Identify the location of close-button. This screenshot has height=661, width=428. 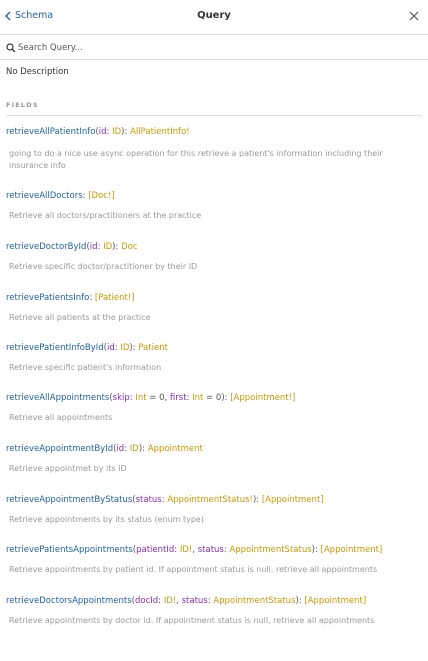
(414, 16).